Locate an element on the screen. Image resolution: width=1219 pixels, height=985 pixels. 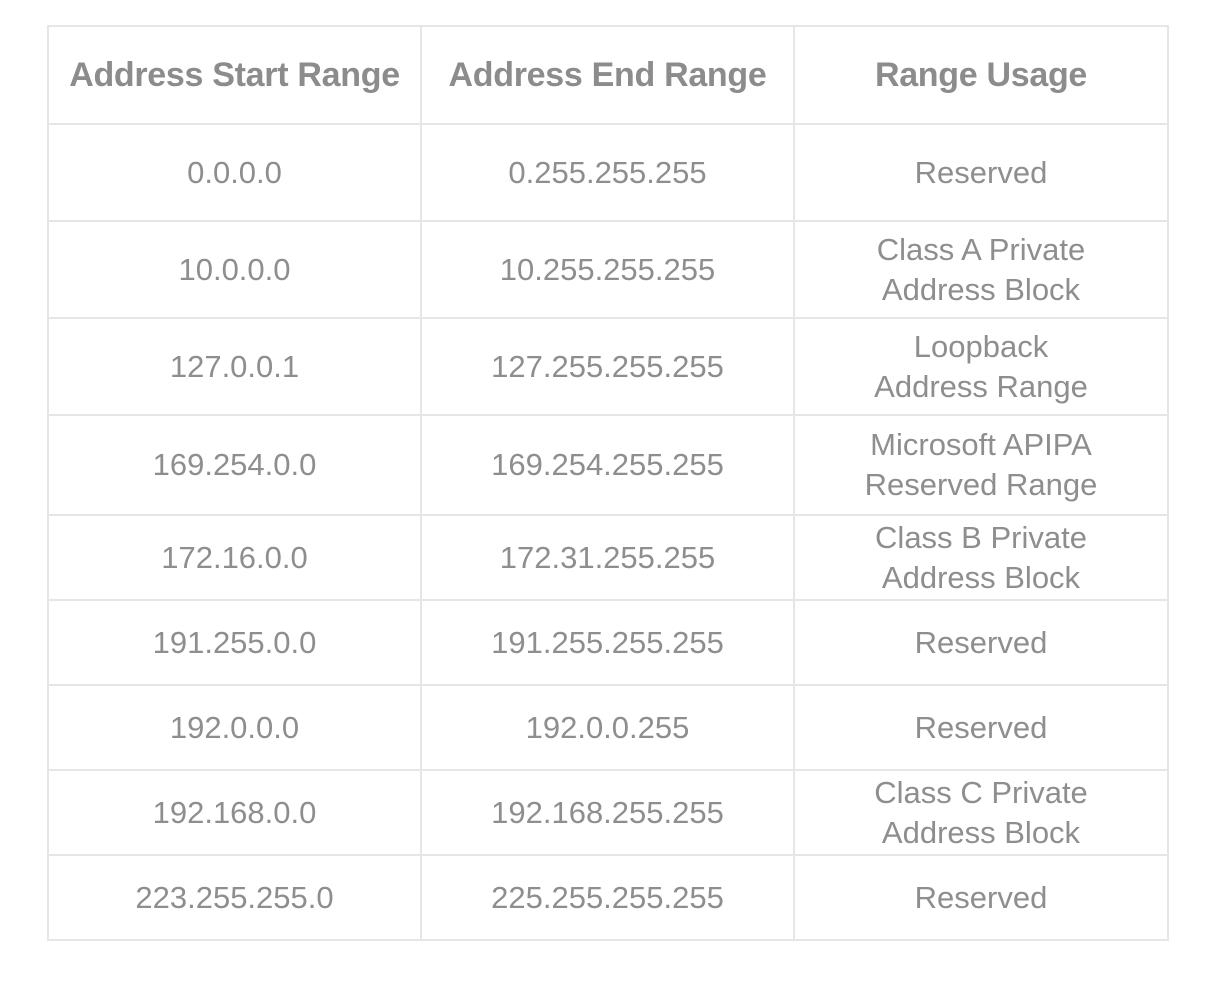
start-address-cell: 10.0.0.0 is located at coordinates (234, 269).